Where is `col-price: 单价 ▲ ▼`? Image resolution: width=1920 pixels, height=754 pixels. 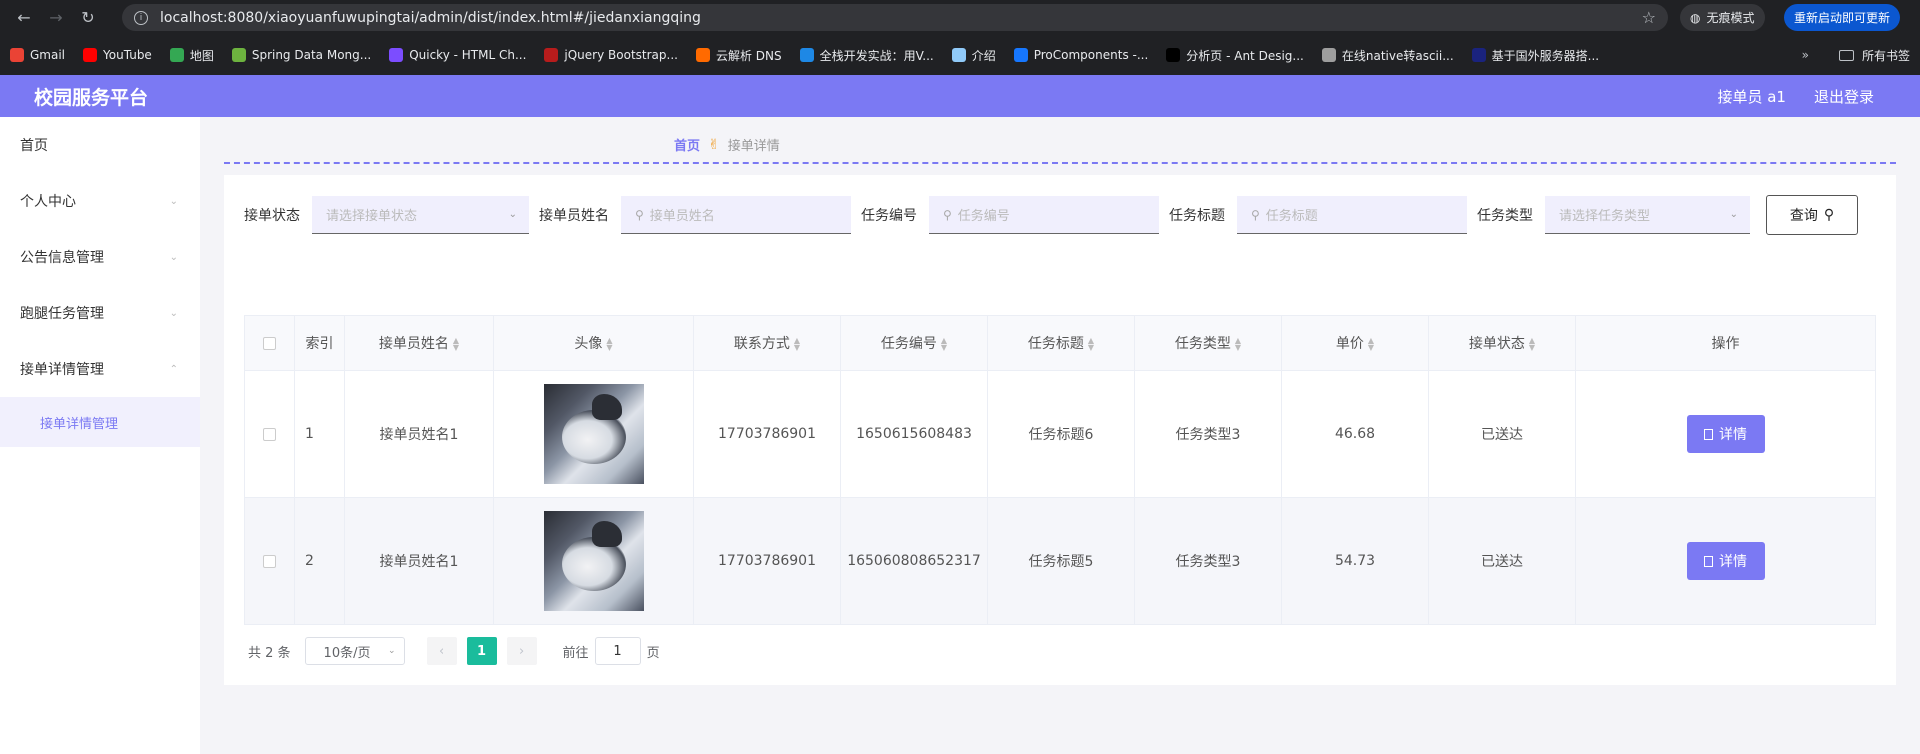
col-price: 单价 ▲ ▼ is located at coordinates (1355, 343).